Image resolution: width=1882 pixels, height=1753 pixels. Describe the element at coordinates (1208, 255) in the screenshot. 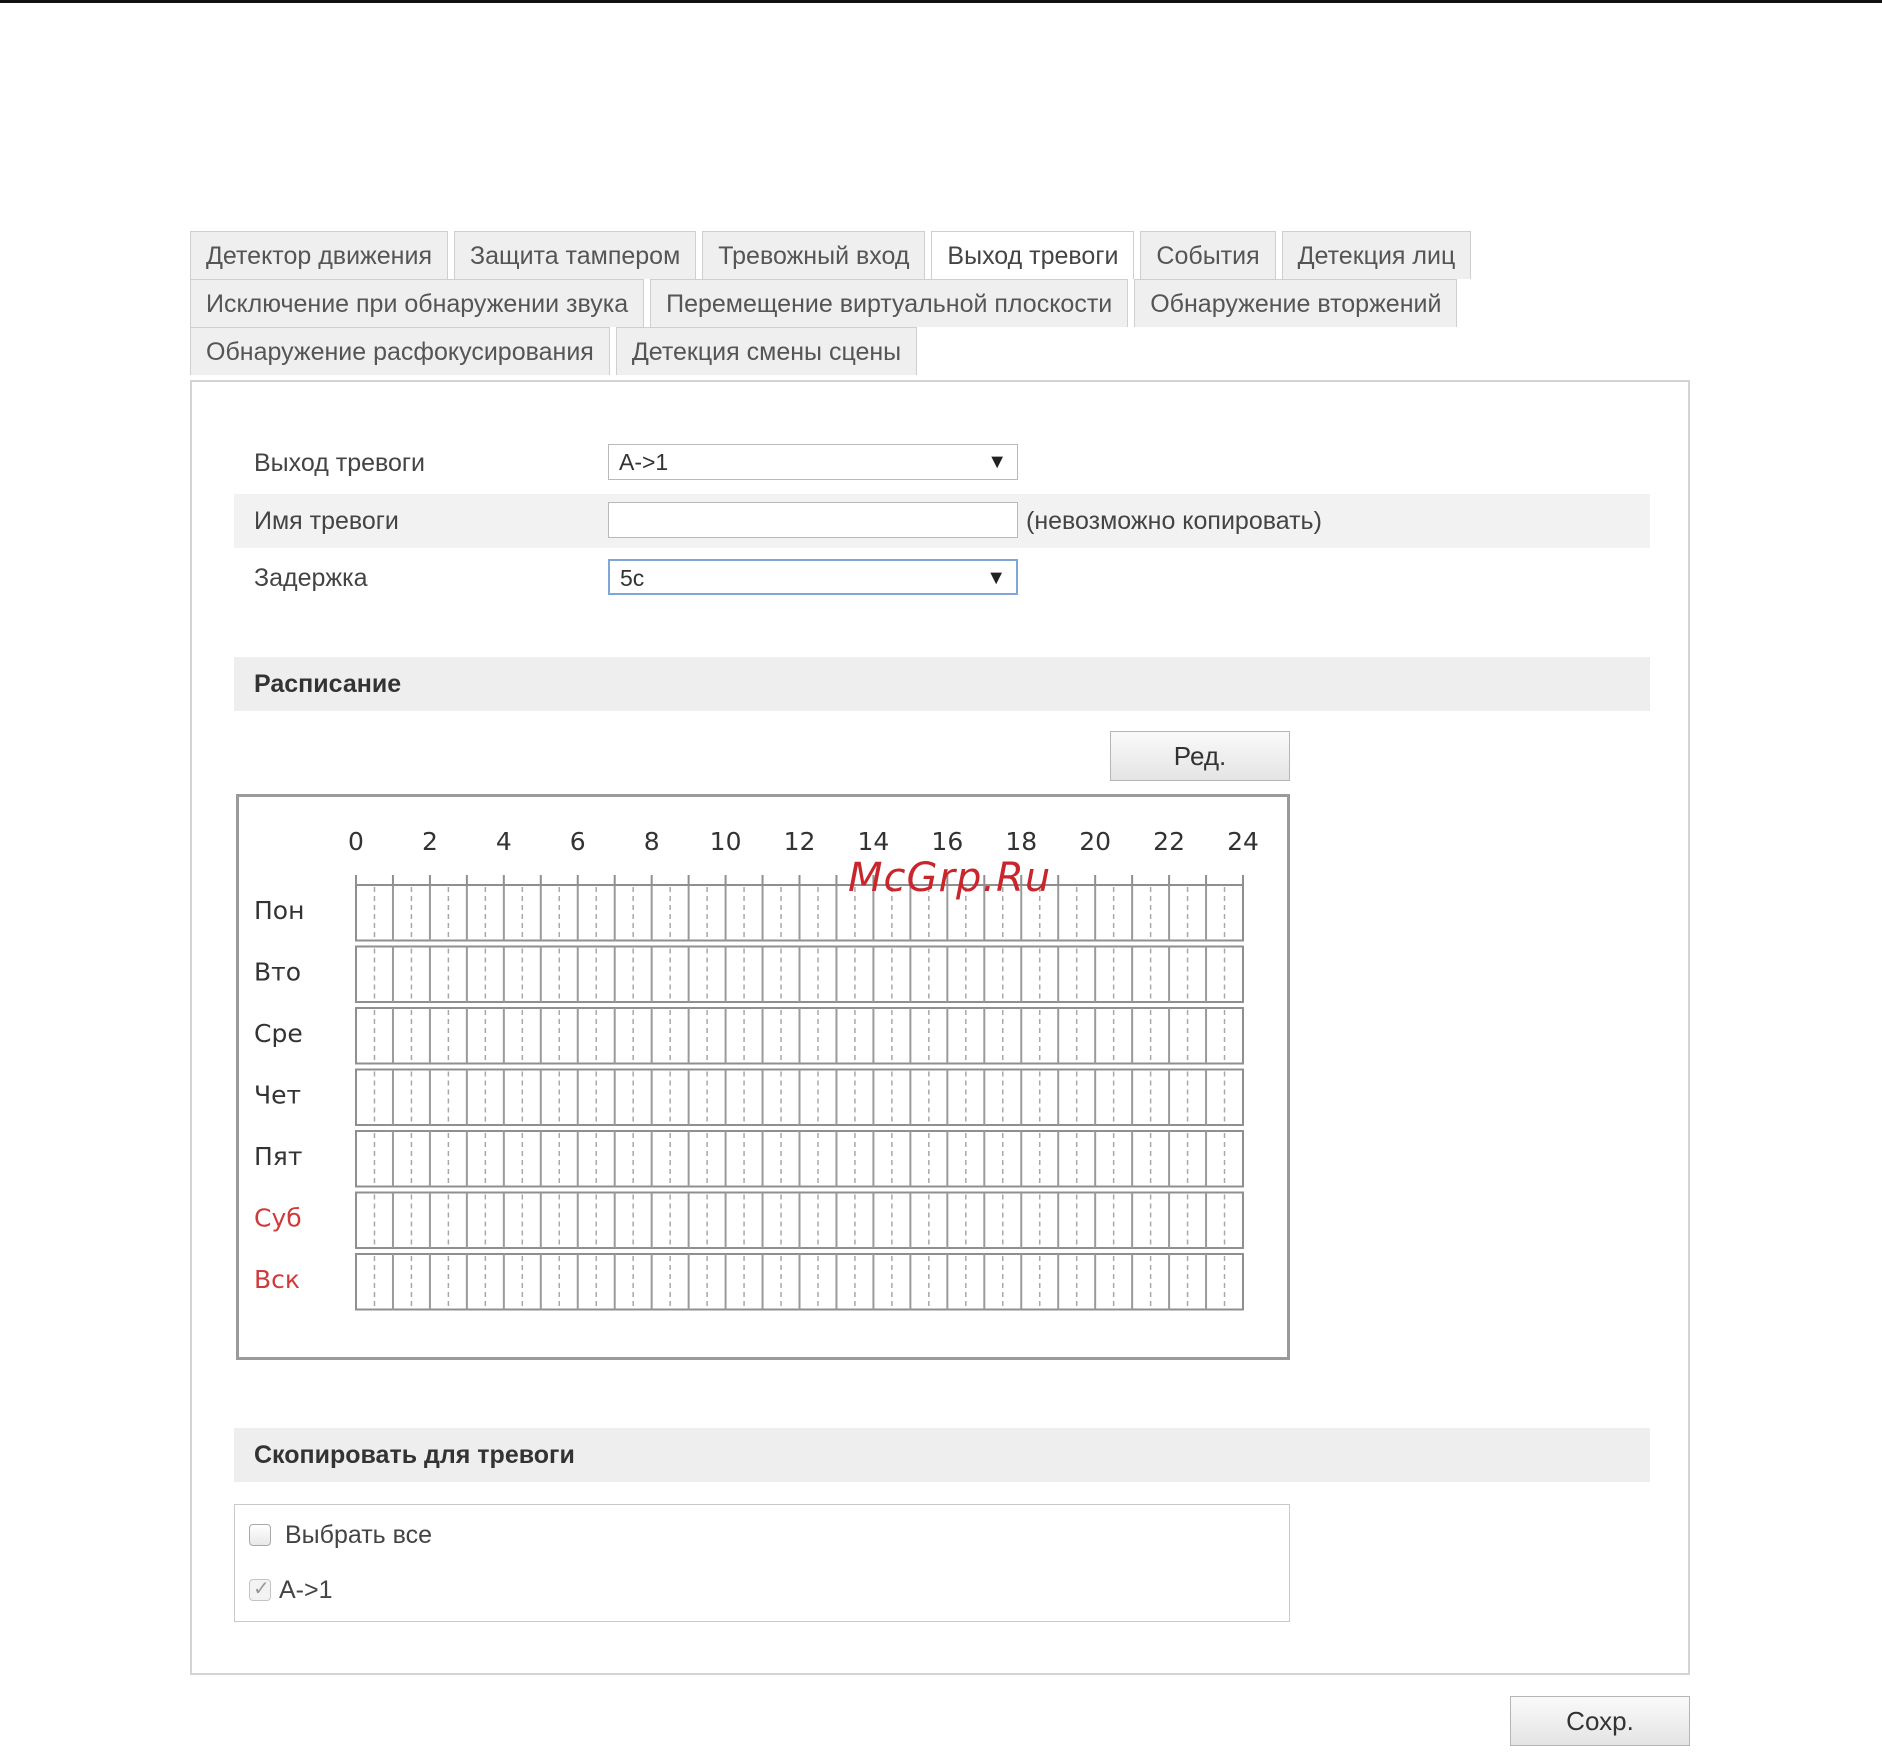

I see `tab-events: События` at that location.